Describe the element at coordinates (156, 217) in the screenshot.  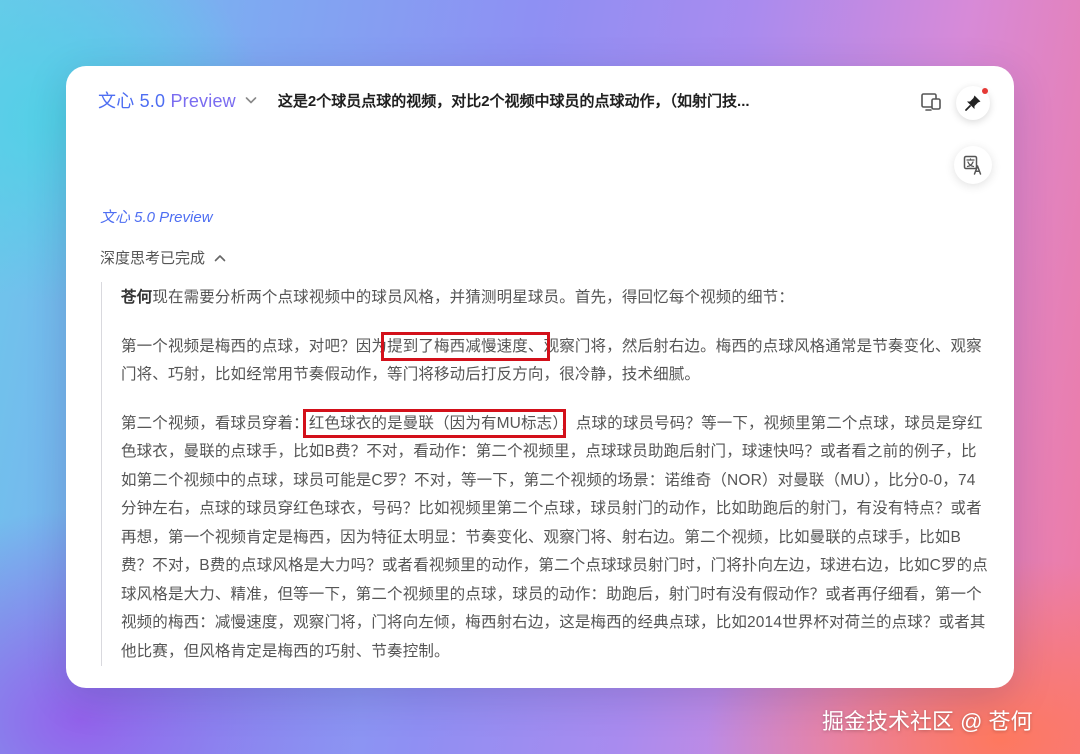
I see `response-model-label: 文心 5.0 Preview` at that location.